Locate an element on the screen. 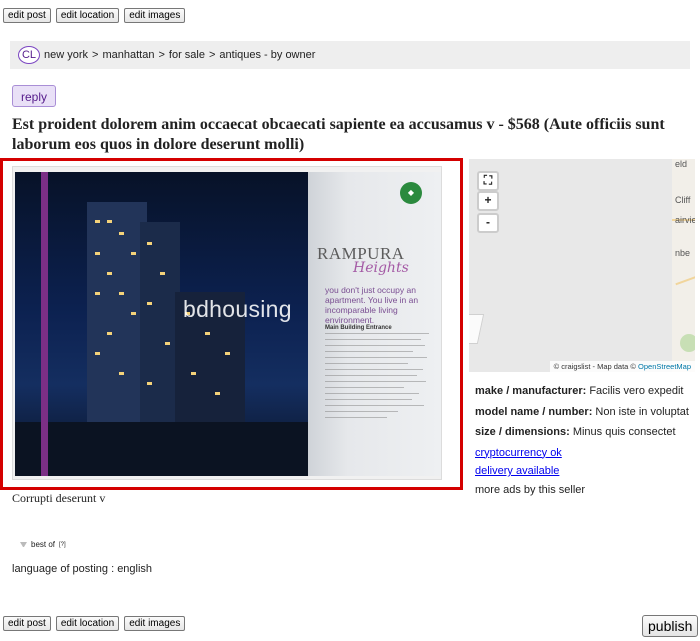  map-park is located at coordinates (687, 343).